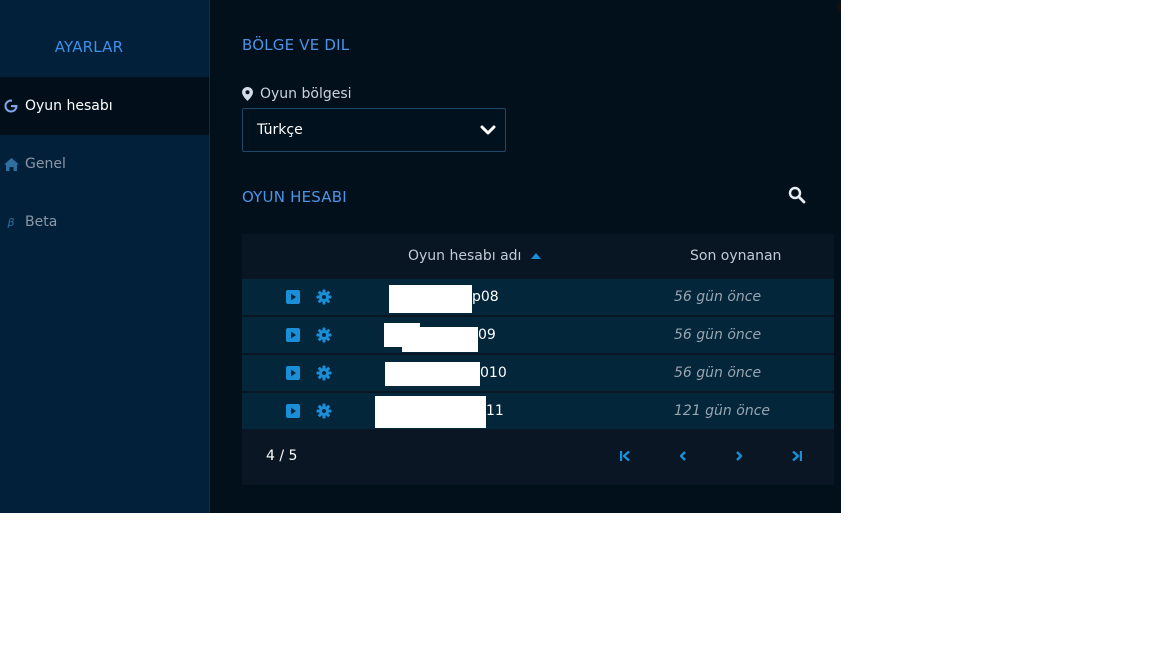 The image size is (1152, 648). I want to click on column-header-name: Oyun hesabı adı, so click(475, 256).